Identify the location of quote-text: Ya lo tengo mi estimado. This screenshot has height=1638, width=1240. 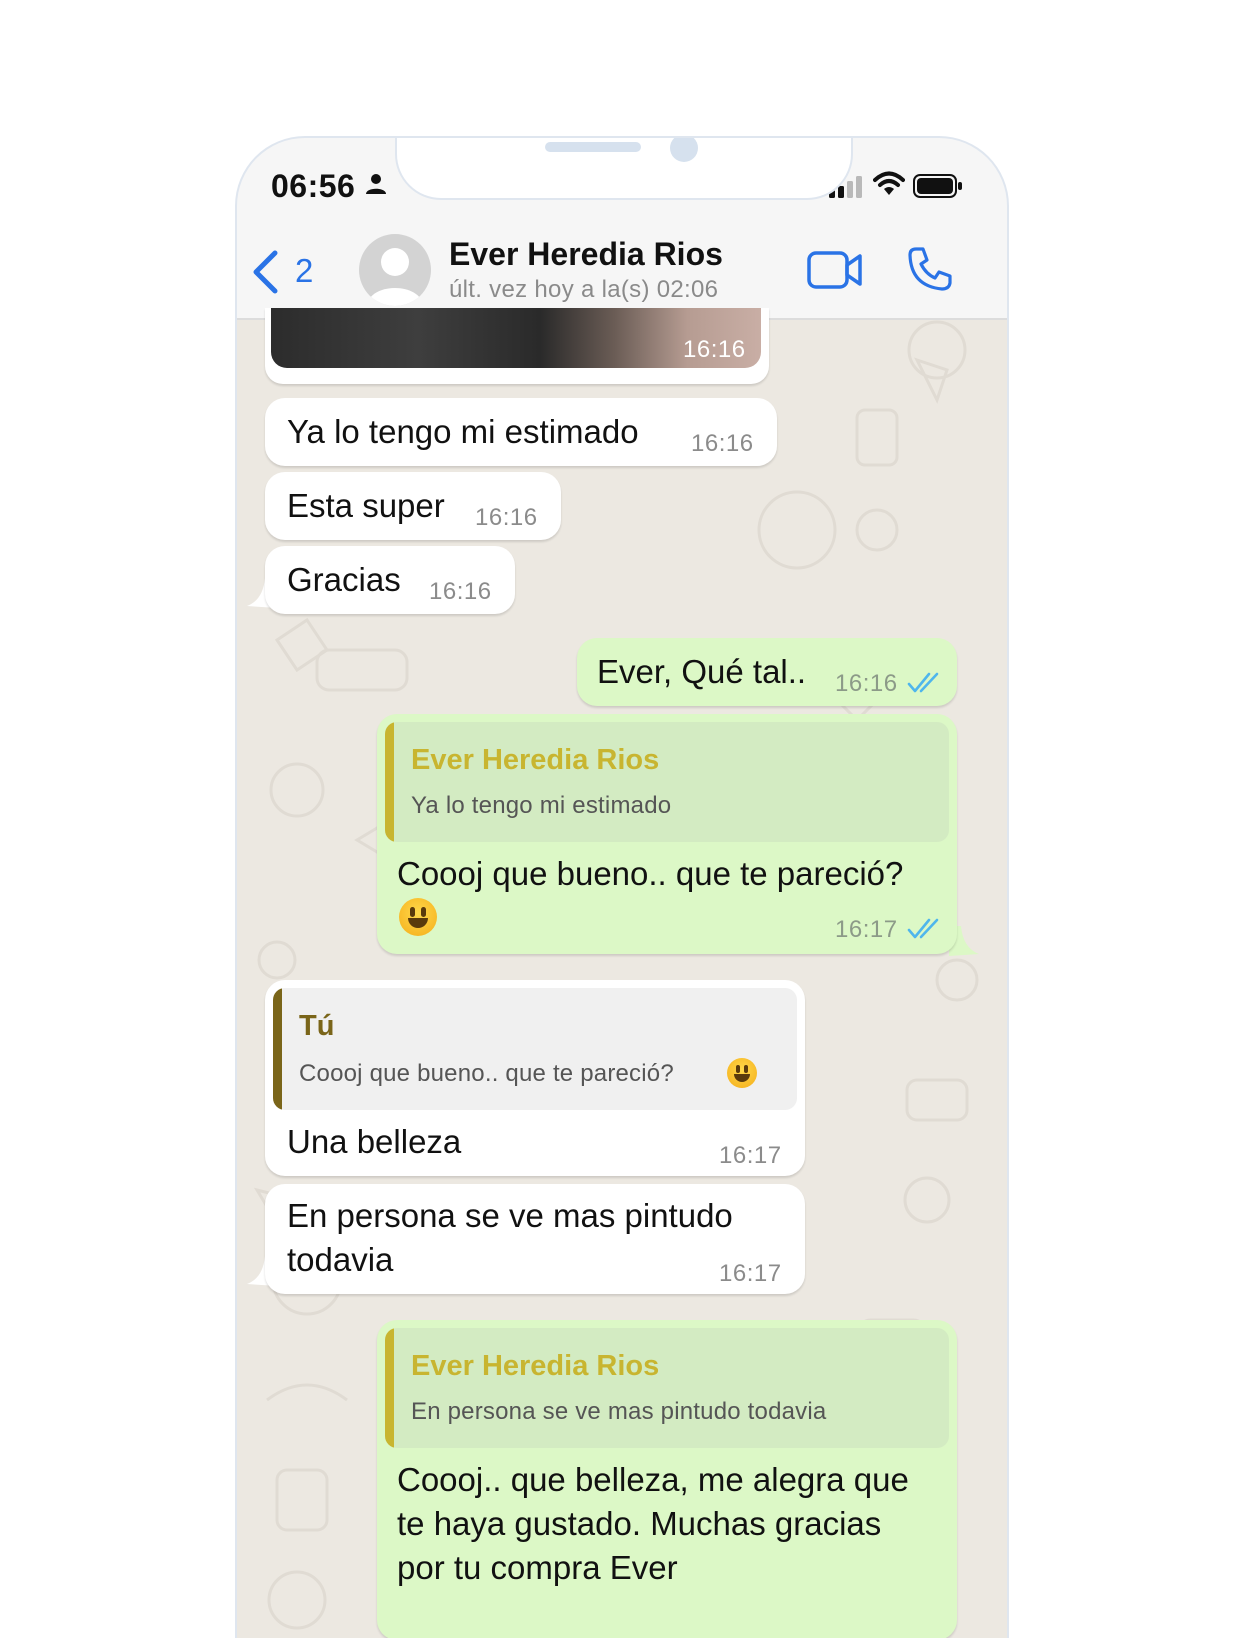
(541, 805).